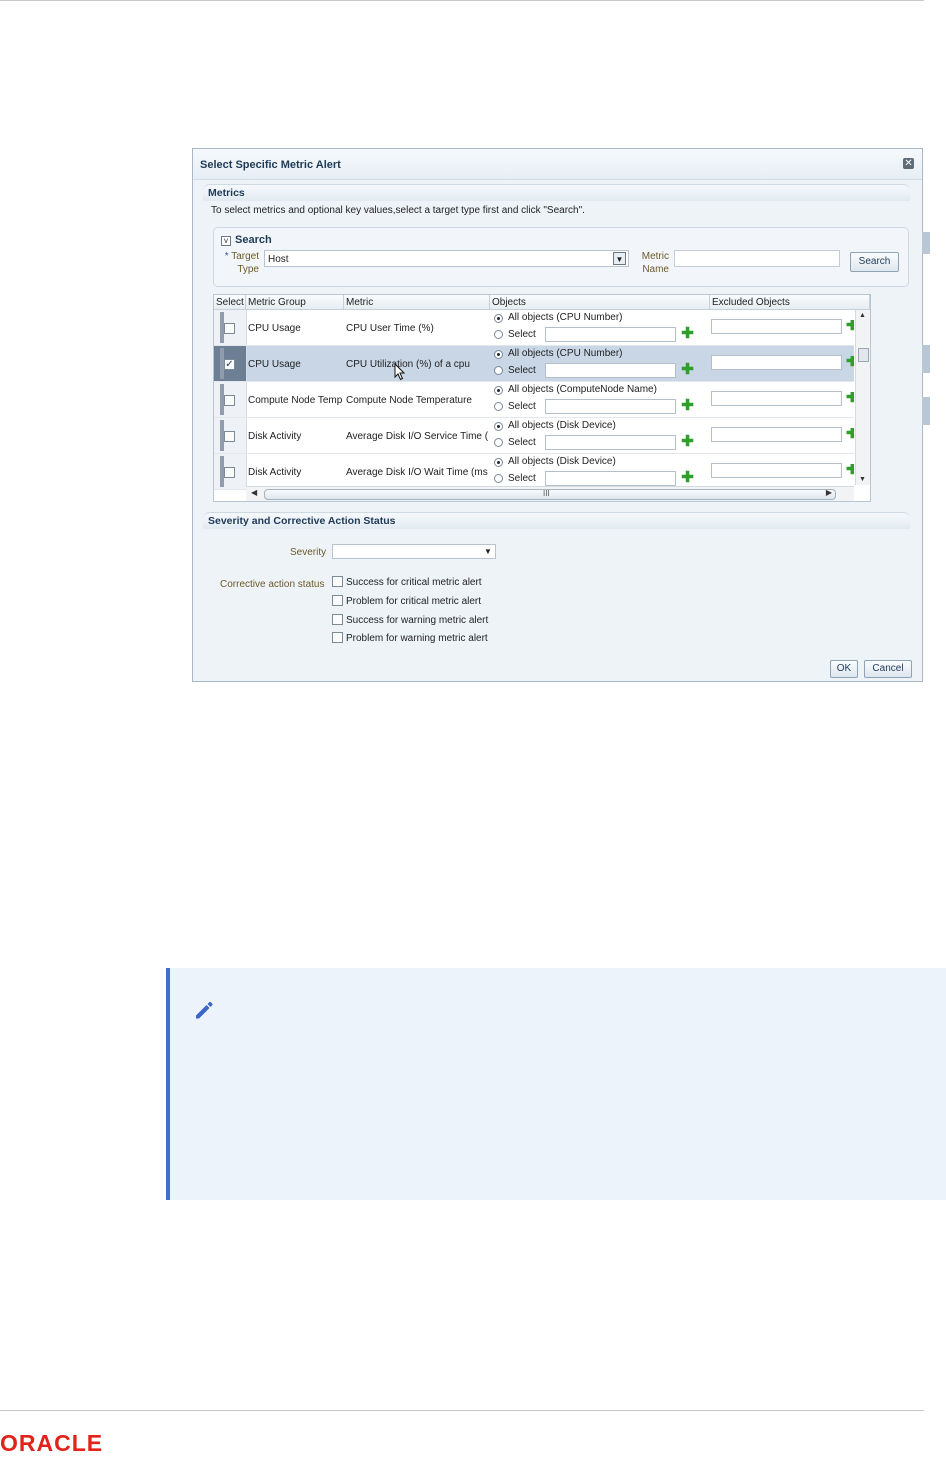 The height and width of the screenshot is (1461, 946). I want to click on scroll-right-icon: ▶, so click(829, 492).